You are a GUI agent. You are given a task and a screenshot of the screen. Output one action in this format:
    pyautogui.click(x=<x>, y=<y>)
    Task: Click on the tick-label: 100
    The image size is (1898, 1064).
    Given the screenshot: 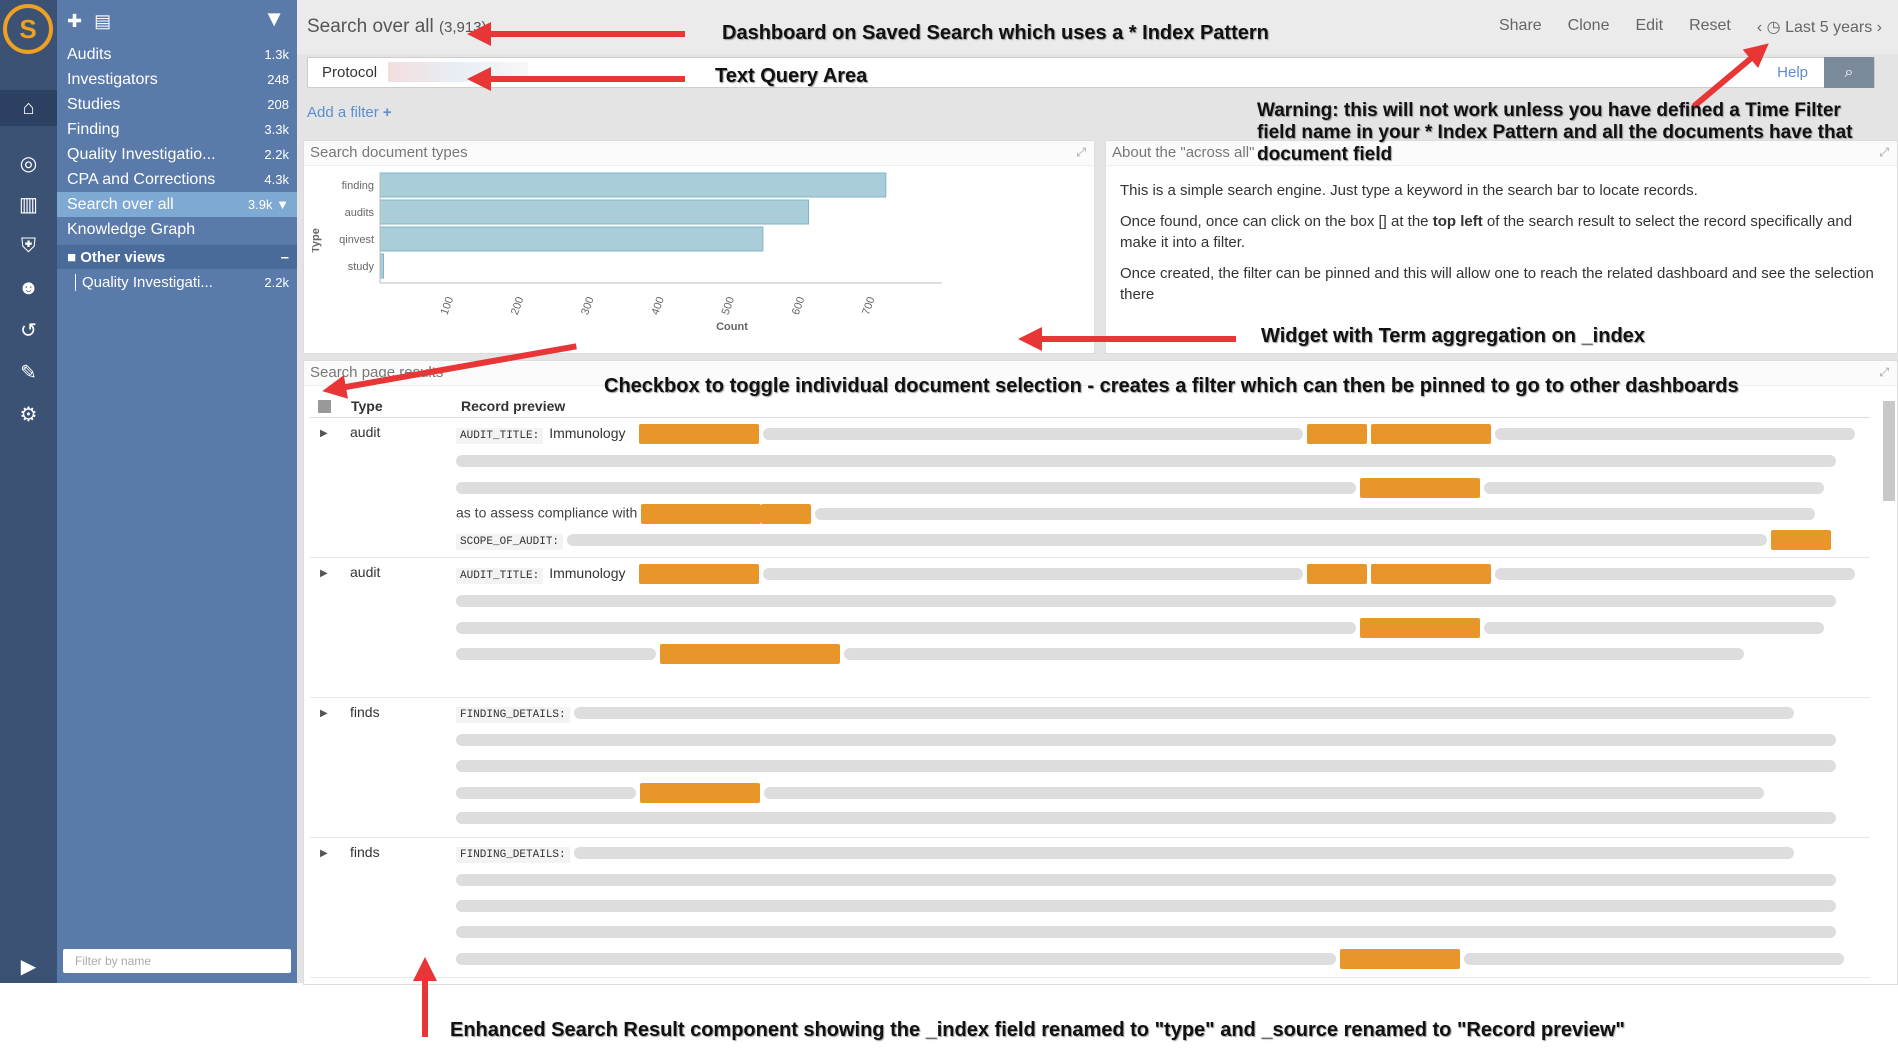 What is the action you would take?
    pyautogui.click(x=448, y=305)
    